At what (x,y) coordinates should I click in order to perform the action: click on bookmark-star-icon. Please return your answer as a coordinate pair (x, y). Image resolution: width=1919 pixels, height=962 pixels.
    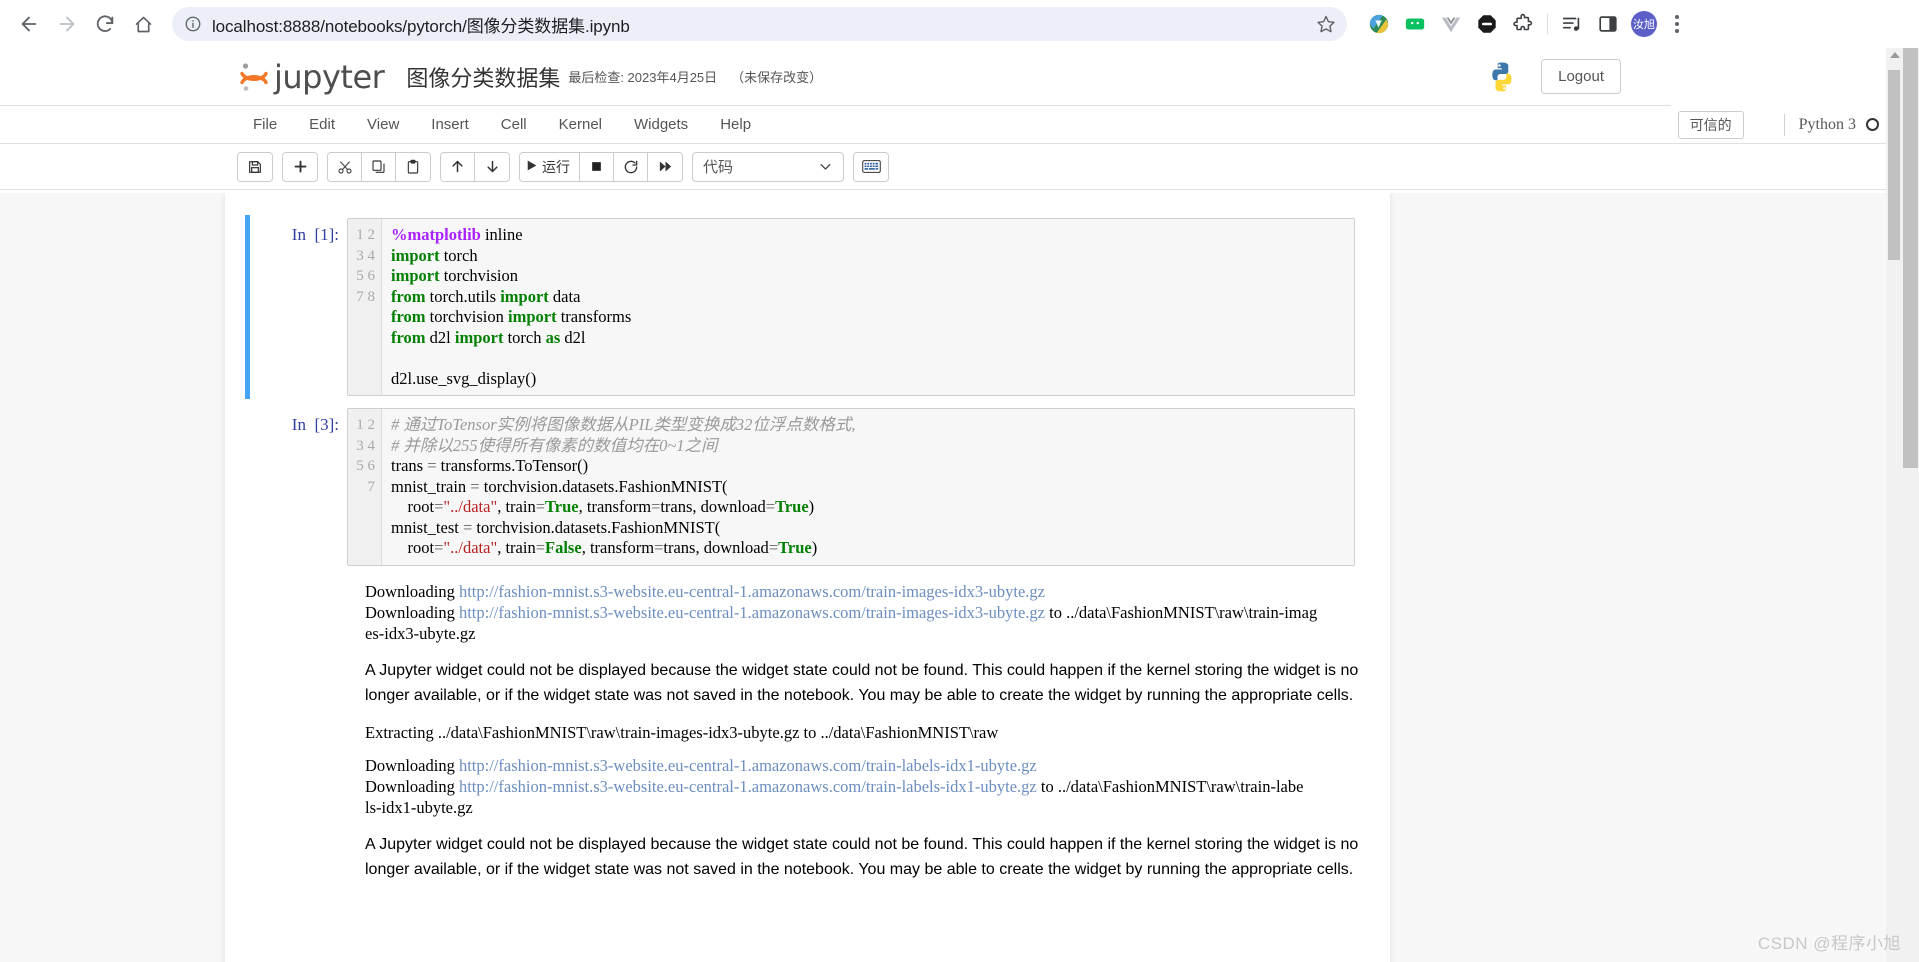
    Looking at the image, I should click on (1326, 24).